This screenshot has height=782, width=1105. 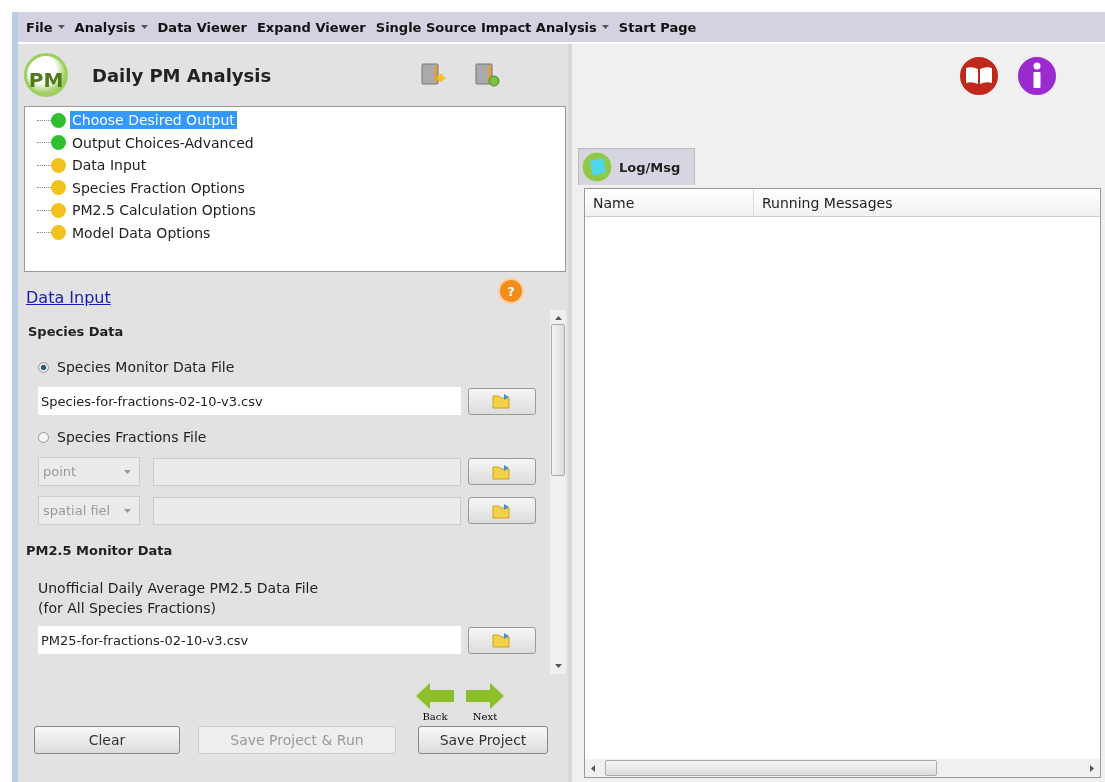 What do you see at coordinates (249, 640) in the screenshot?
I see `file-path-field: PM25-for-fractions-02-10-v3.csv` at bounding box center [249, 640].